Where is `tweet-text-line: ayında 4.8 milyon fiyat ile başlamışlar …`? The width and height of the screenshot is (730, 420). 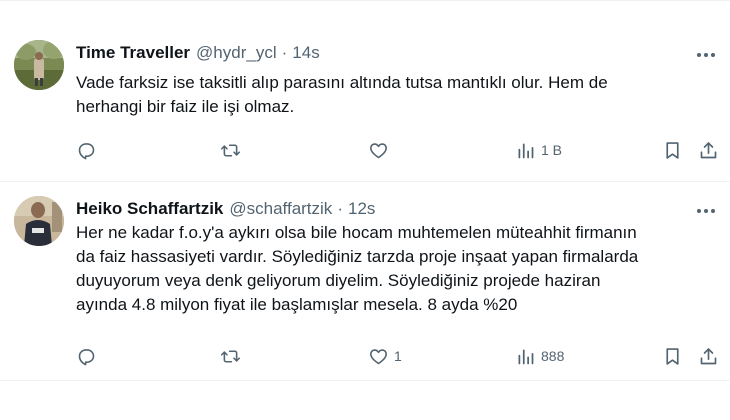
tweet-text-line: ayında 4.8 milyon fiyat ile başlamışlar … is located at coordinates (297, 304).